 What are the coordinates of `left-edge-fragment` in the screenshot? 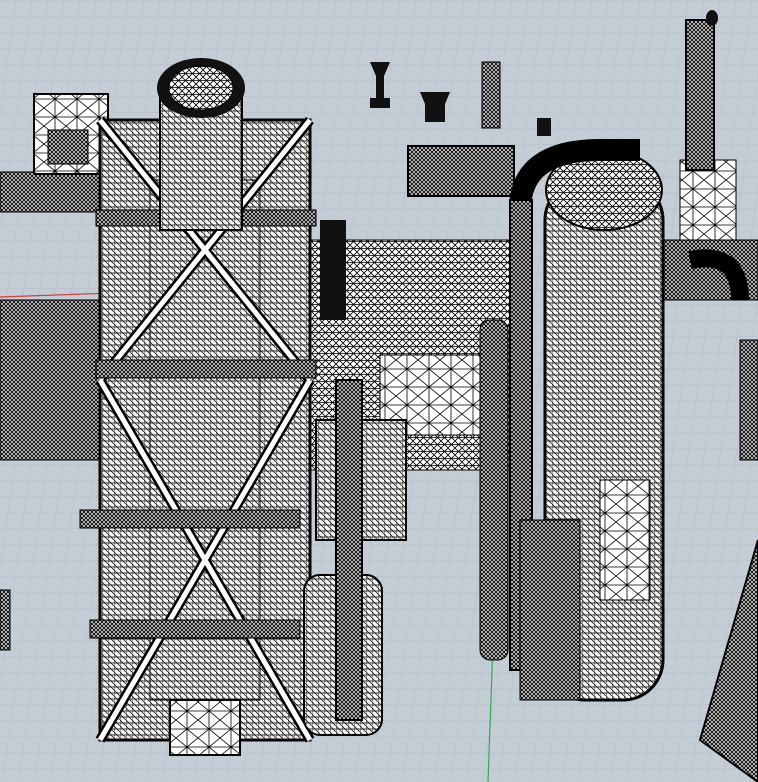 It's located at (5, 620).